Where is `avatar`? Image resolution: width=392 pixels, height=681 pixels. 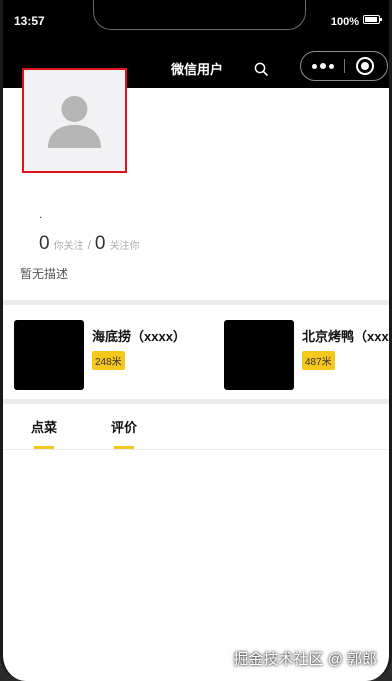
avatar is located at coordinates (74, 120).